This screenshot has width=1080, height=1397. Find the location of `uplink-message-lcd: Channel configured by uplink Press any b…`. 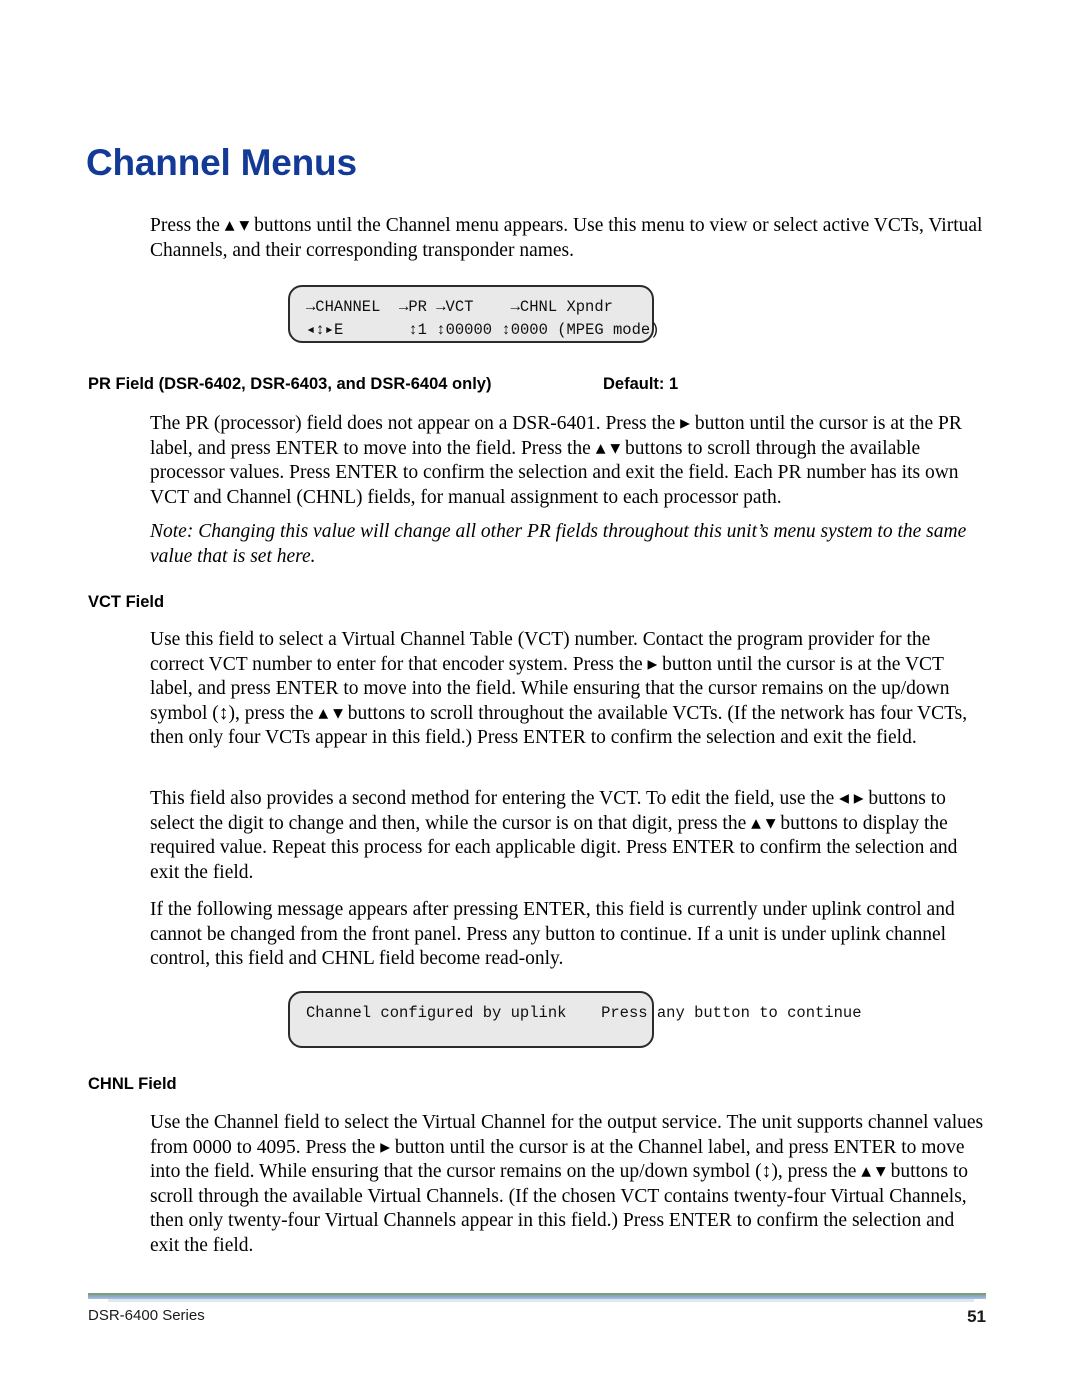

uplink-message-lcd: Channel configured by uplink Press any b… is located at coordinates (575, 1019).